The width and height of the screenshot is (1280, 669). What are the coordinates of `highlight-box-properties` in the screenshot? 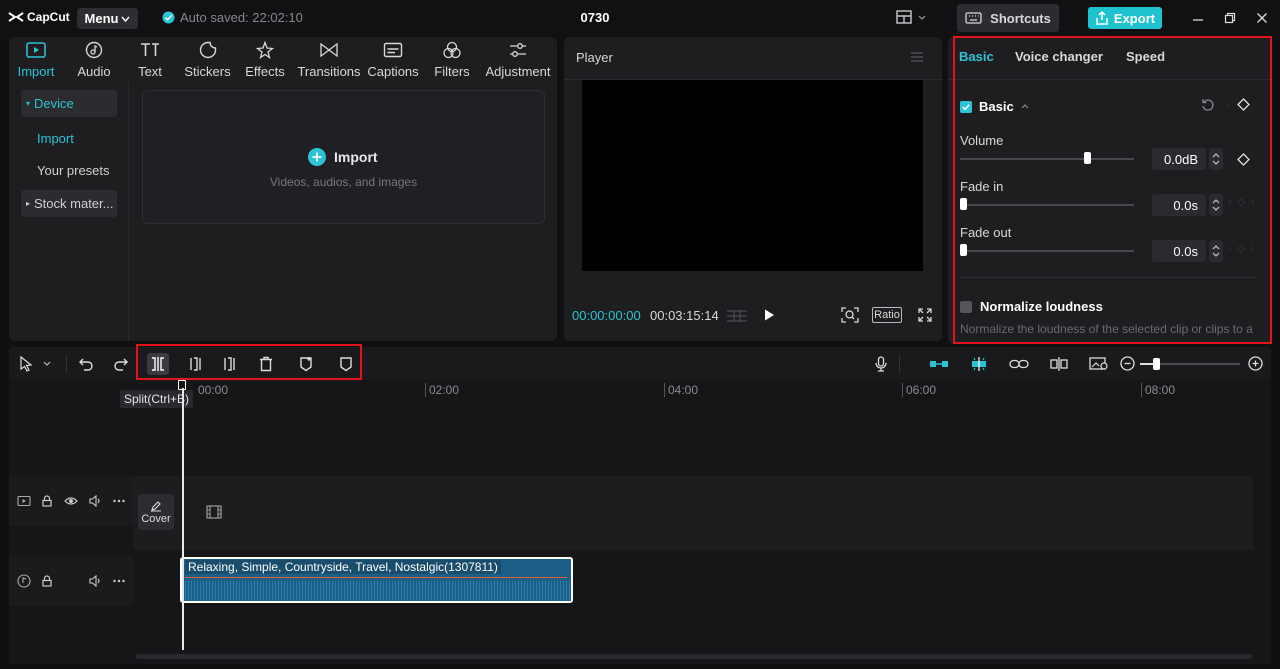 It's located at (1112, 190).